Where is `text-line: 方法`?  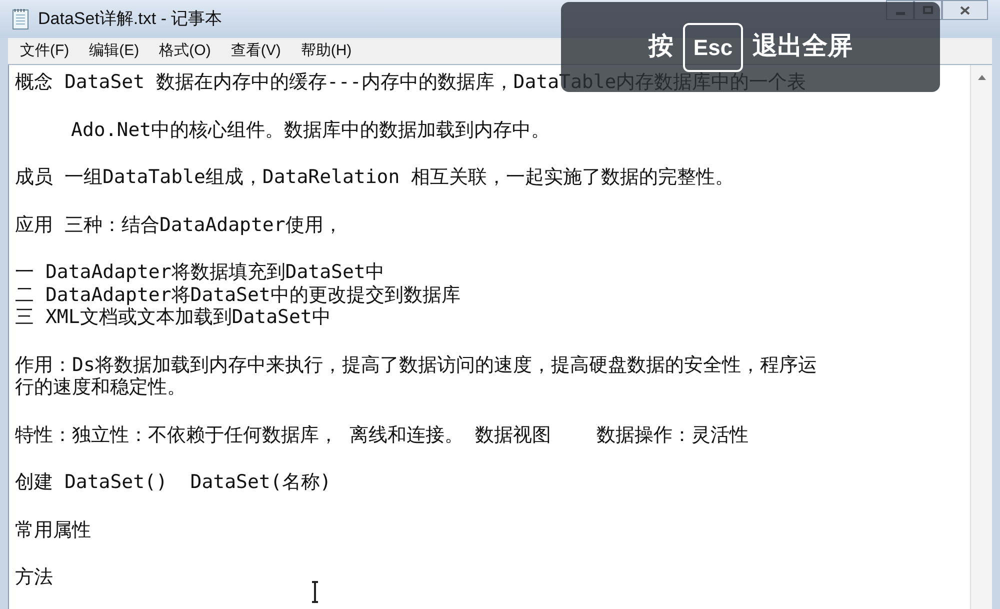 text-line: 方法 is located at coordinates (34, 577).